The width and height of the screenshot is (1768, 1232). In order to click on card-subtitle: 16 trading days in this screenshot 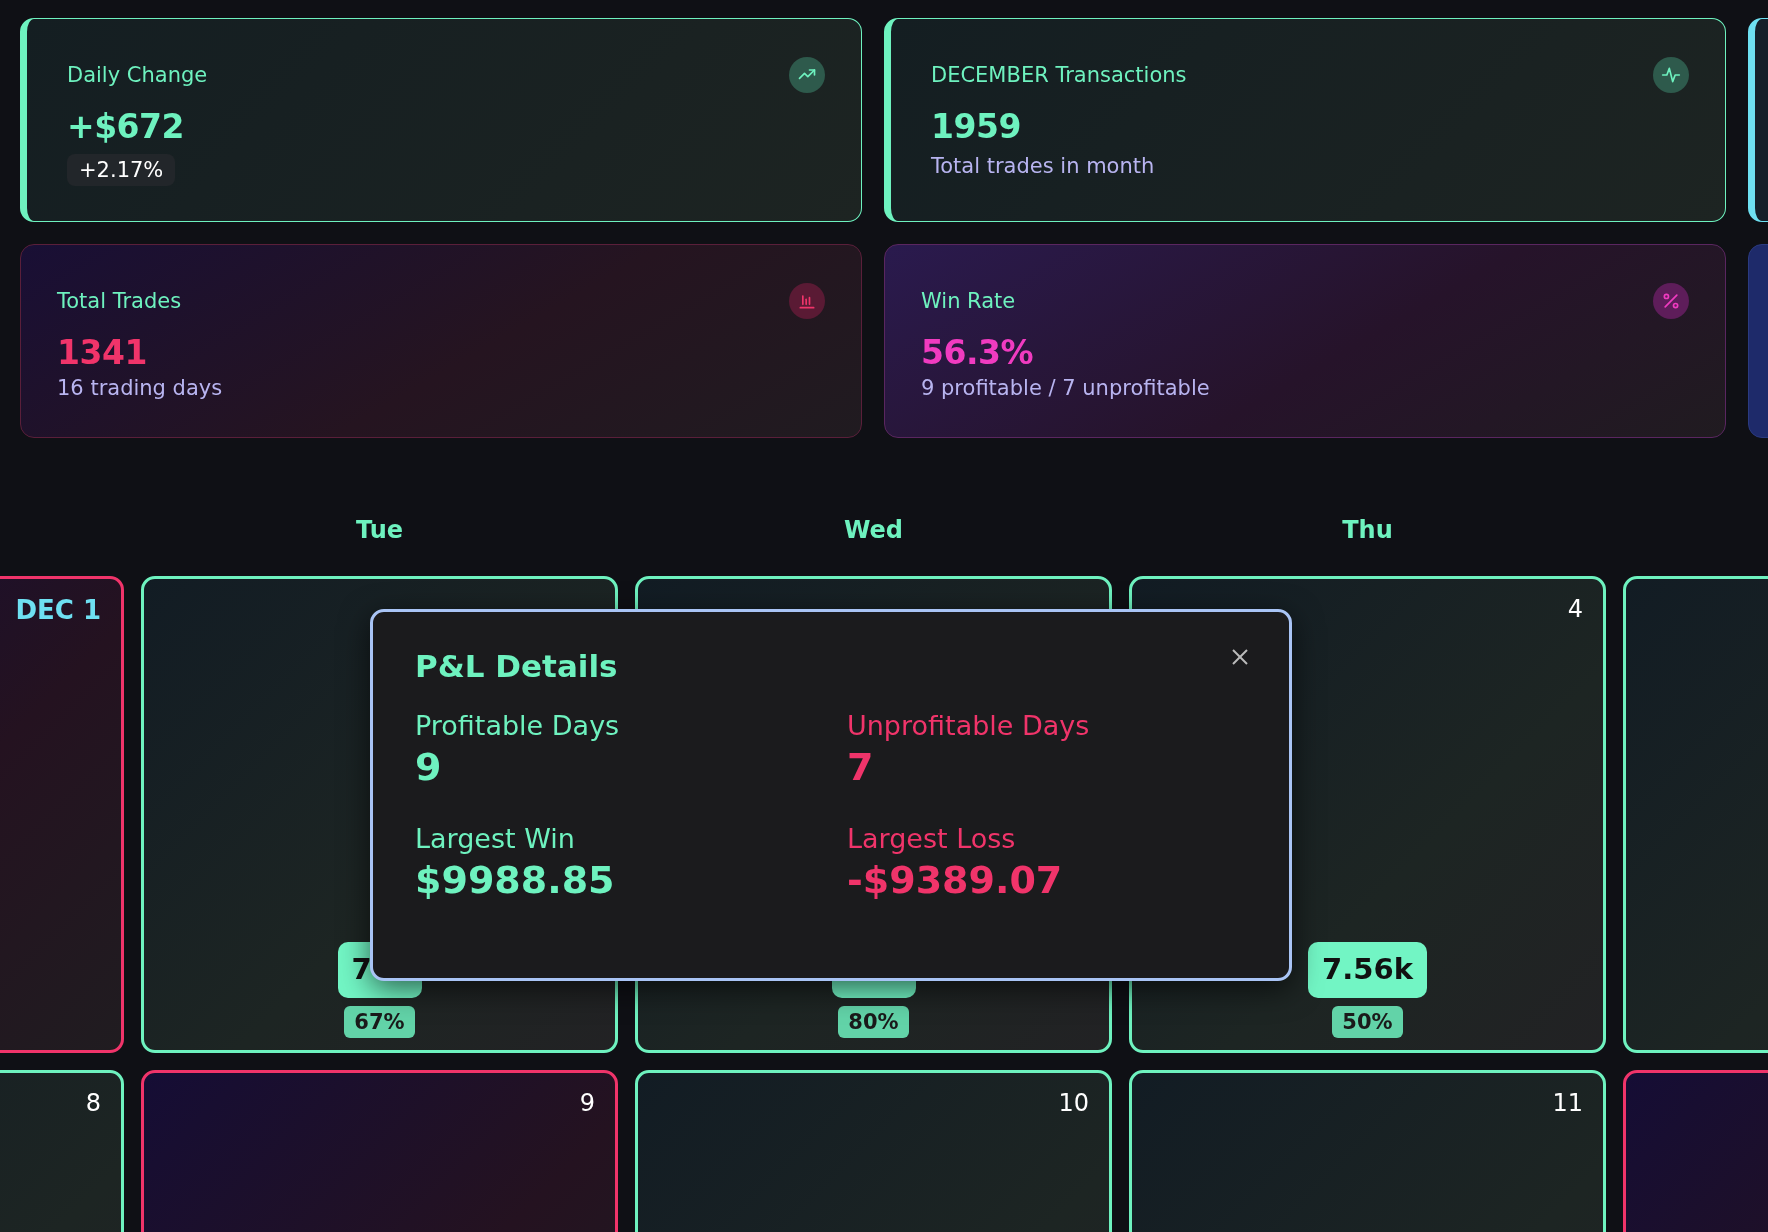, I will do `click(140, 388)`.